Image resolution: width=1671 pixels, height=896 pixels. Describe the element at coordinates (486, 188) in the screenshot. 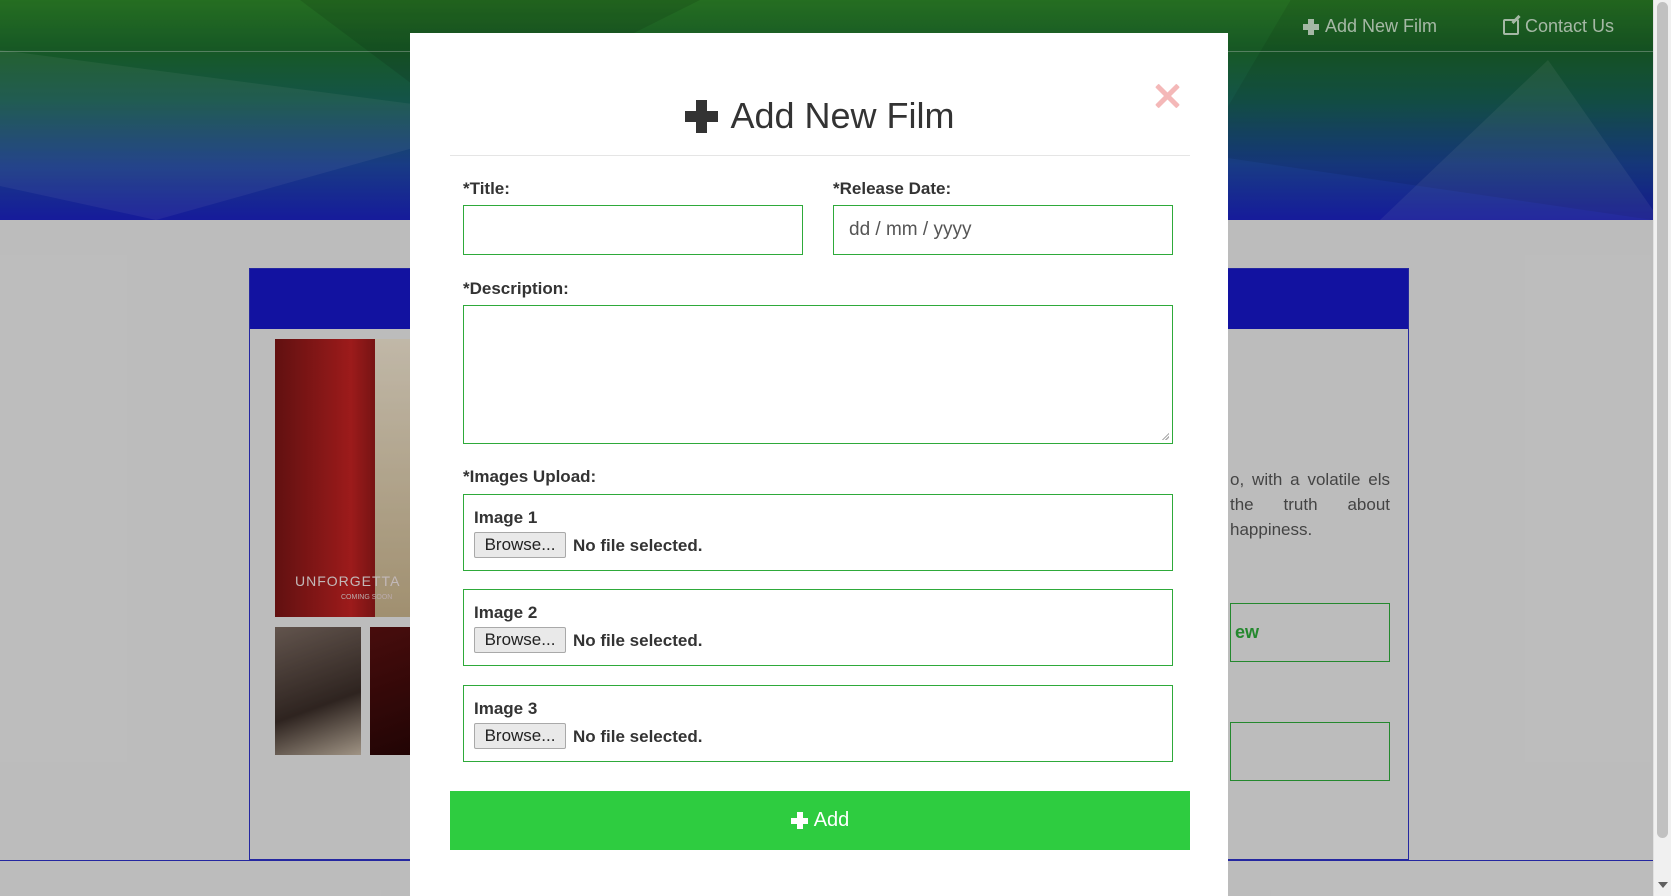

I see `title-label: *Title:` at that location.